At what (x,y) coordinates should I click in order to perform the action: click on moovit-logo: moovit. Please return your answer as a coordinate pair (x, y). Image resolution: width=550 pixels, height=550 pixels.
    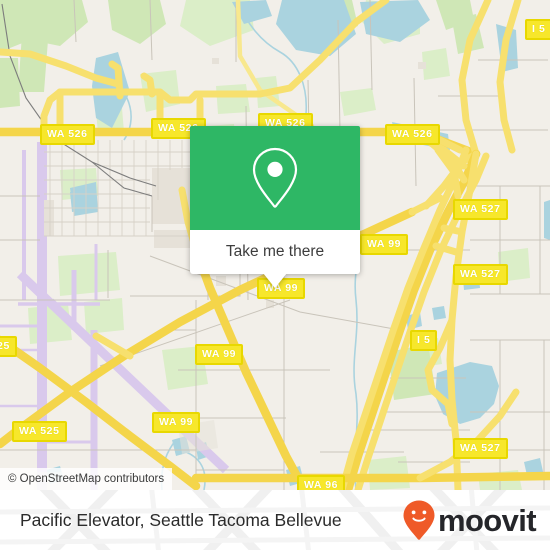
    Looking at the image, I should click on (469, 520).